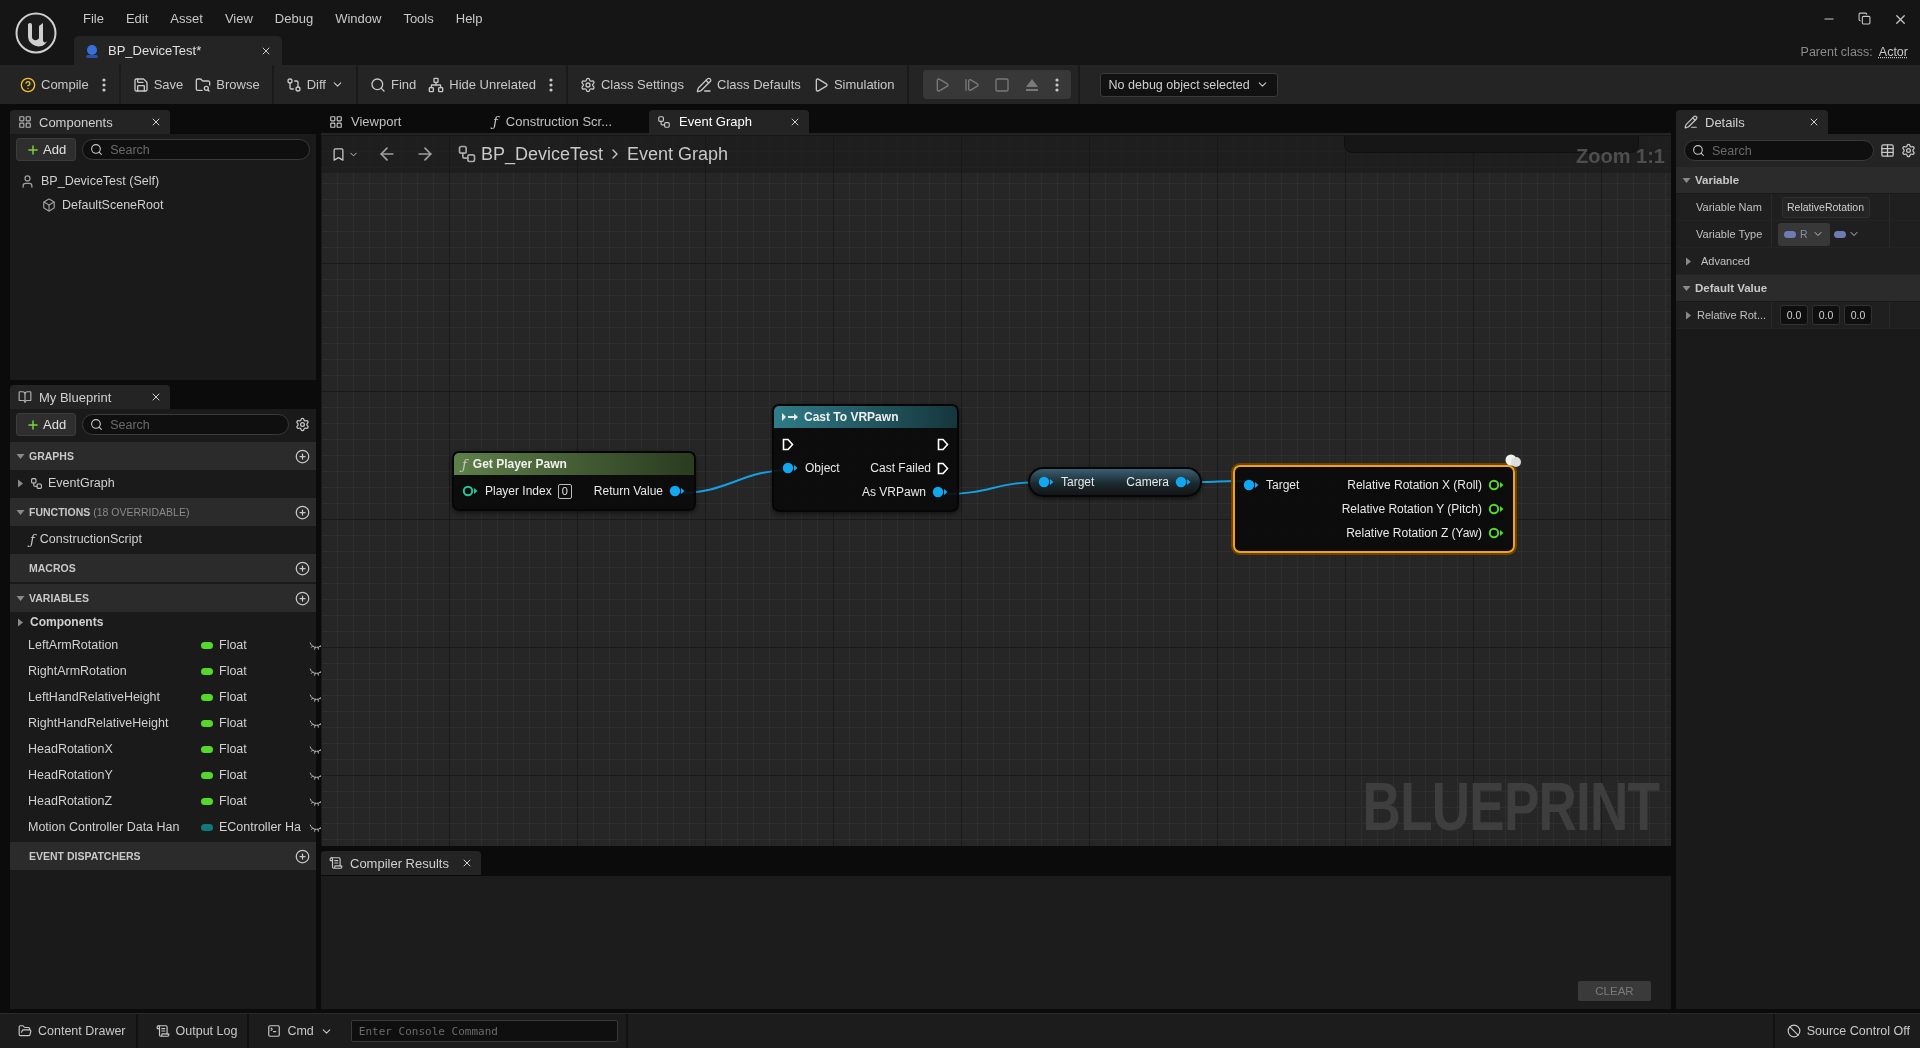 The width and height of the screenshot is (1920, 1048). I want to click on panel-tab: Components, so click(90, 122).